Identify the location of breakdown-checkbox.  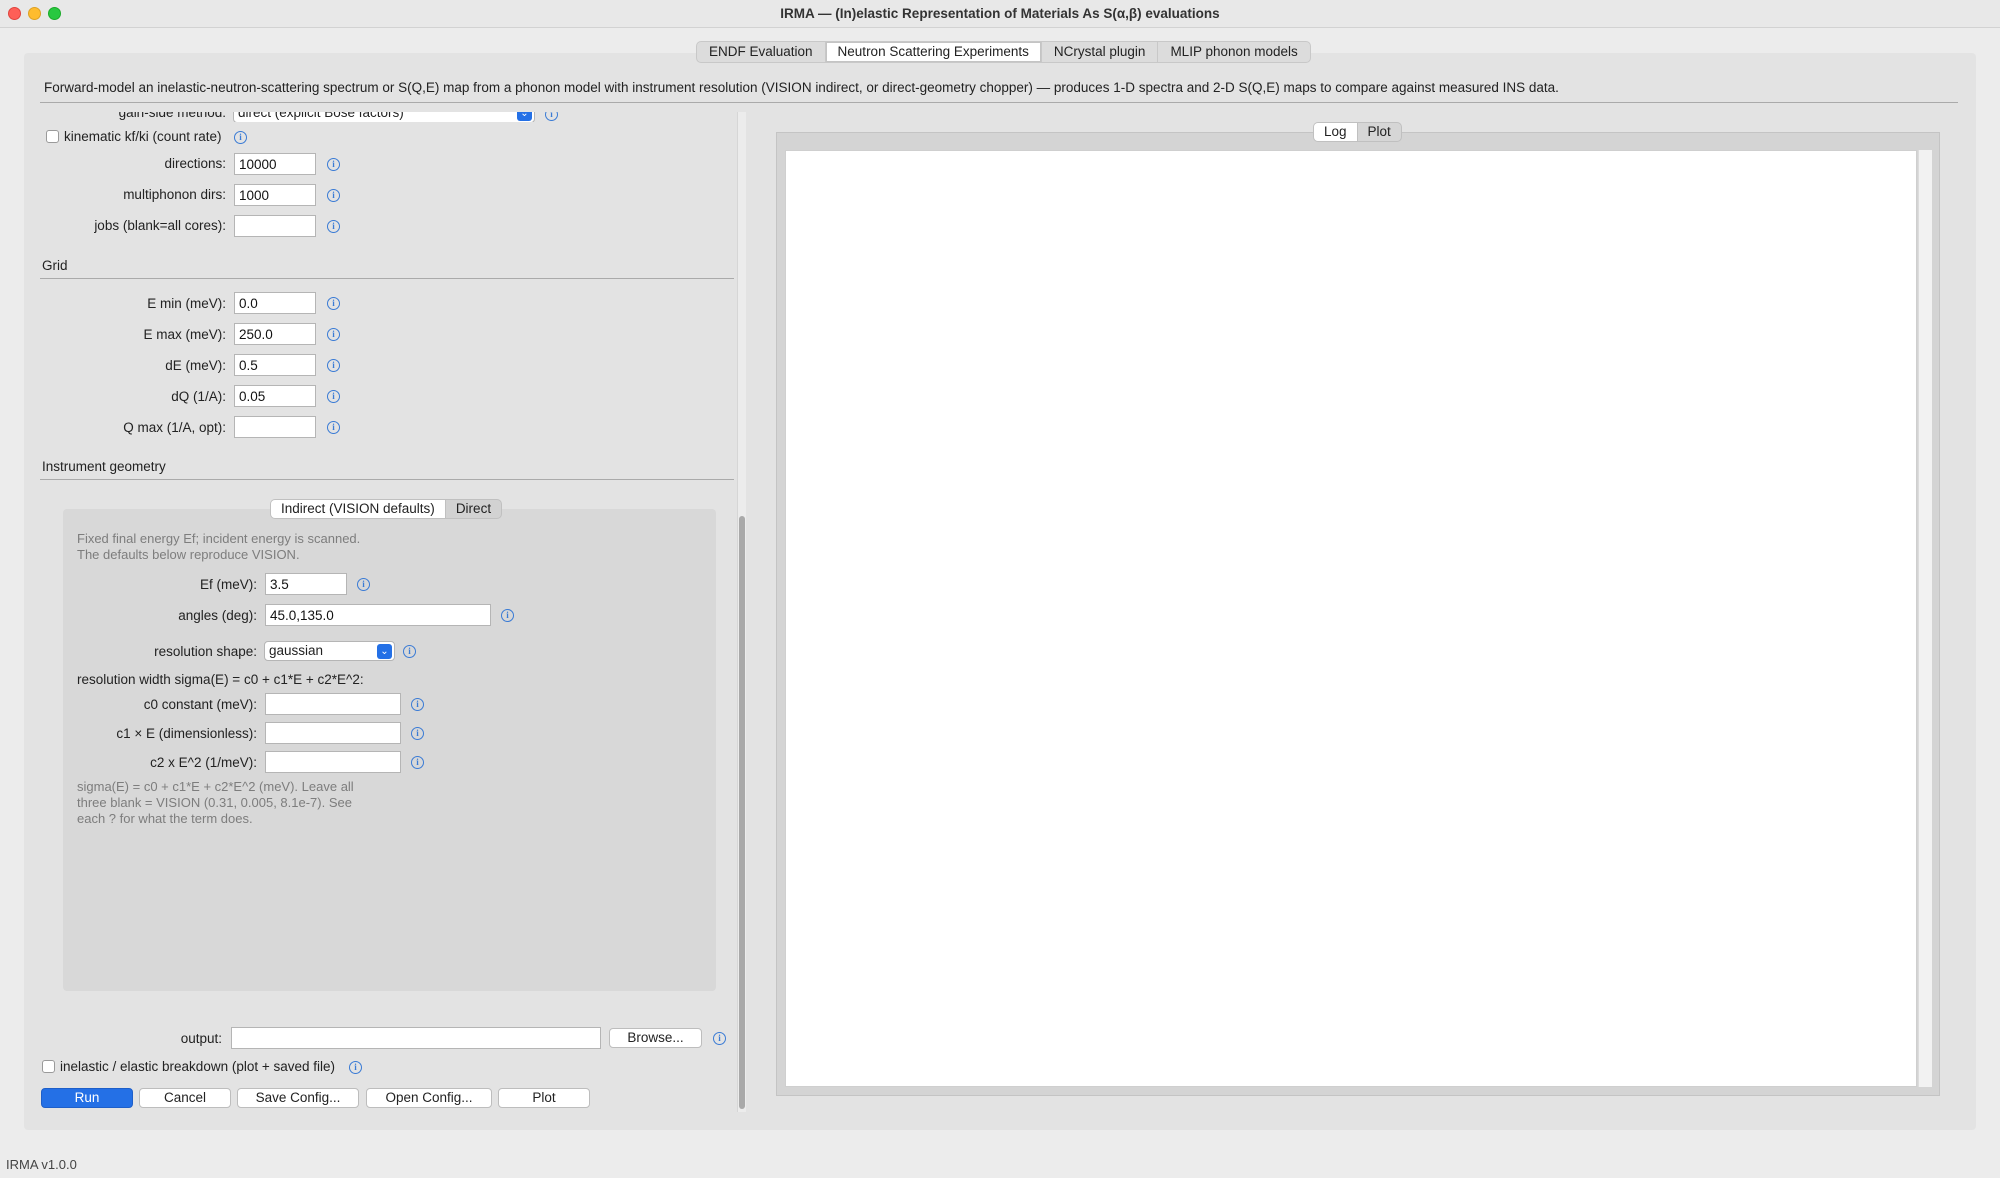
(48, 1066).